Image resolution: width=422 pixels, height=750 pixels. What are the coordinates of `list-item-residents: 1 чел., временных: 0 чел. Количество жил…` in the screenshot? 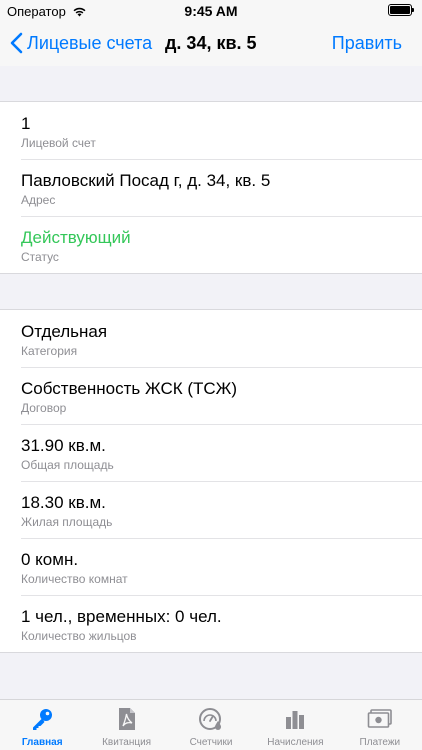 It's located at (211, 623).